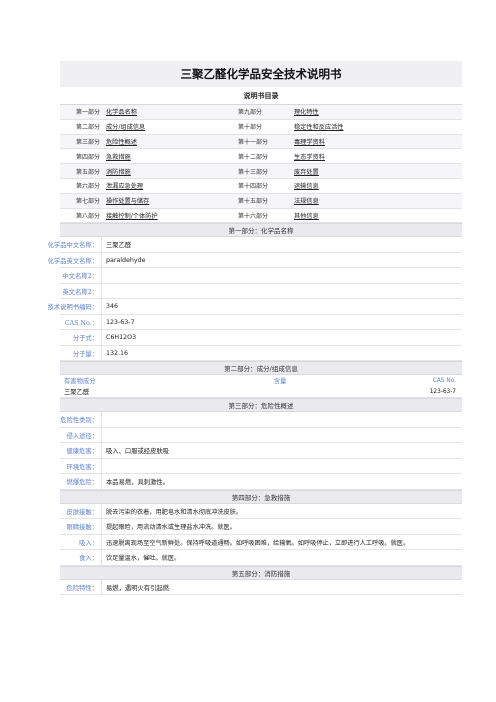  What do you see at coordinates (261, 322) in the screenshot?
I see `field-row: CAS No.： 123-63-7` at bounding box center [261, 322].